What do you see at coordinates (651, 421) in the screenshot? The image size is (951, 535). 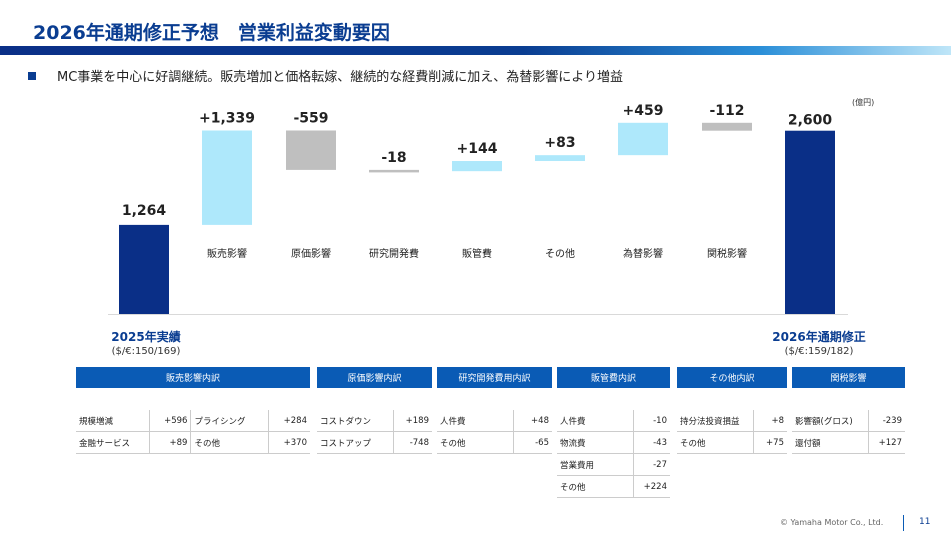 I see `breakdown-item-value: -10` at bounding box center [651, 421].